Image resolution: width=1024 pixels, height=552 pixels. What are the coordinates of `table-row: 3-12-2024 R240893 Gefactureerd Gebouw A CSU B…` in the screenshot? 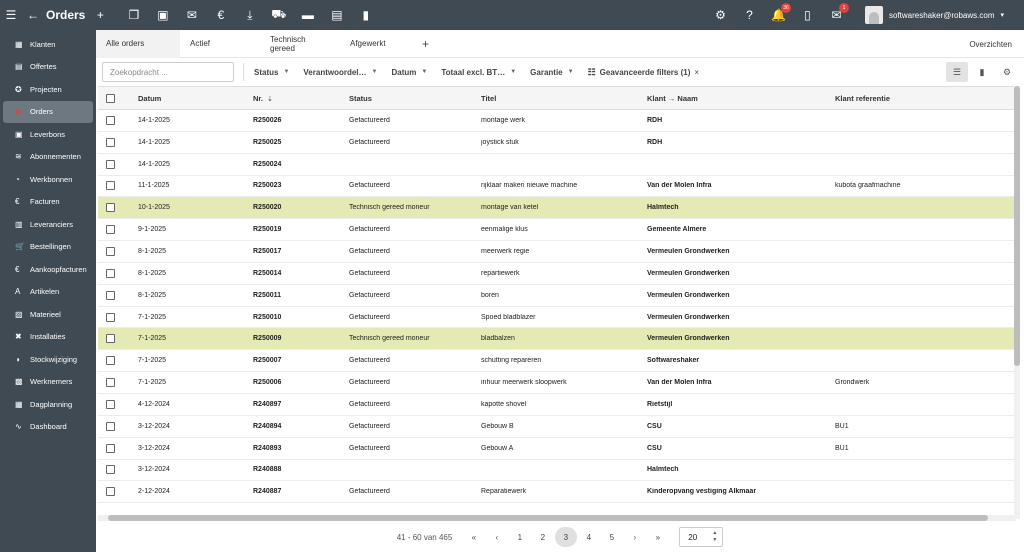 It's located at (558, 449).